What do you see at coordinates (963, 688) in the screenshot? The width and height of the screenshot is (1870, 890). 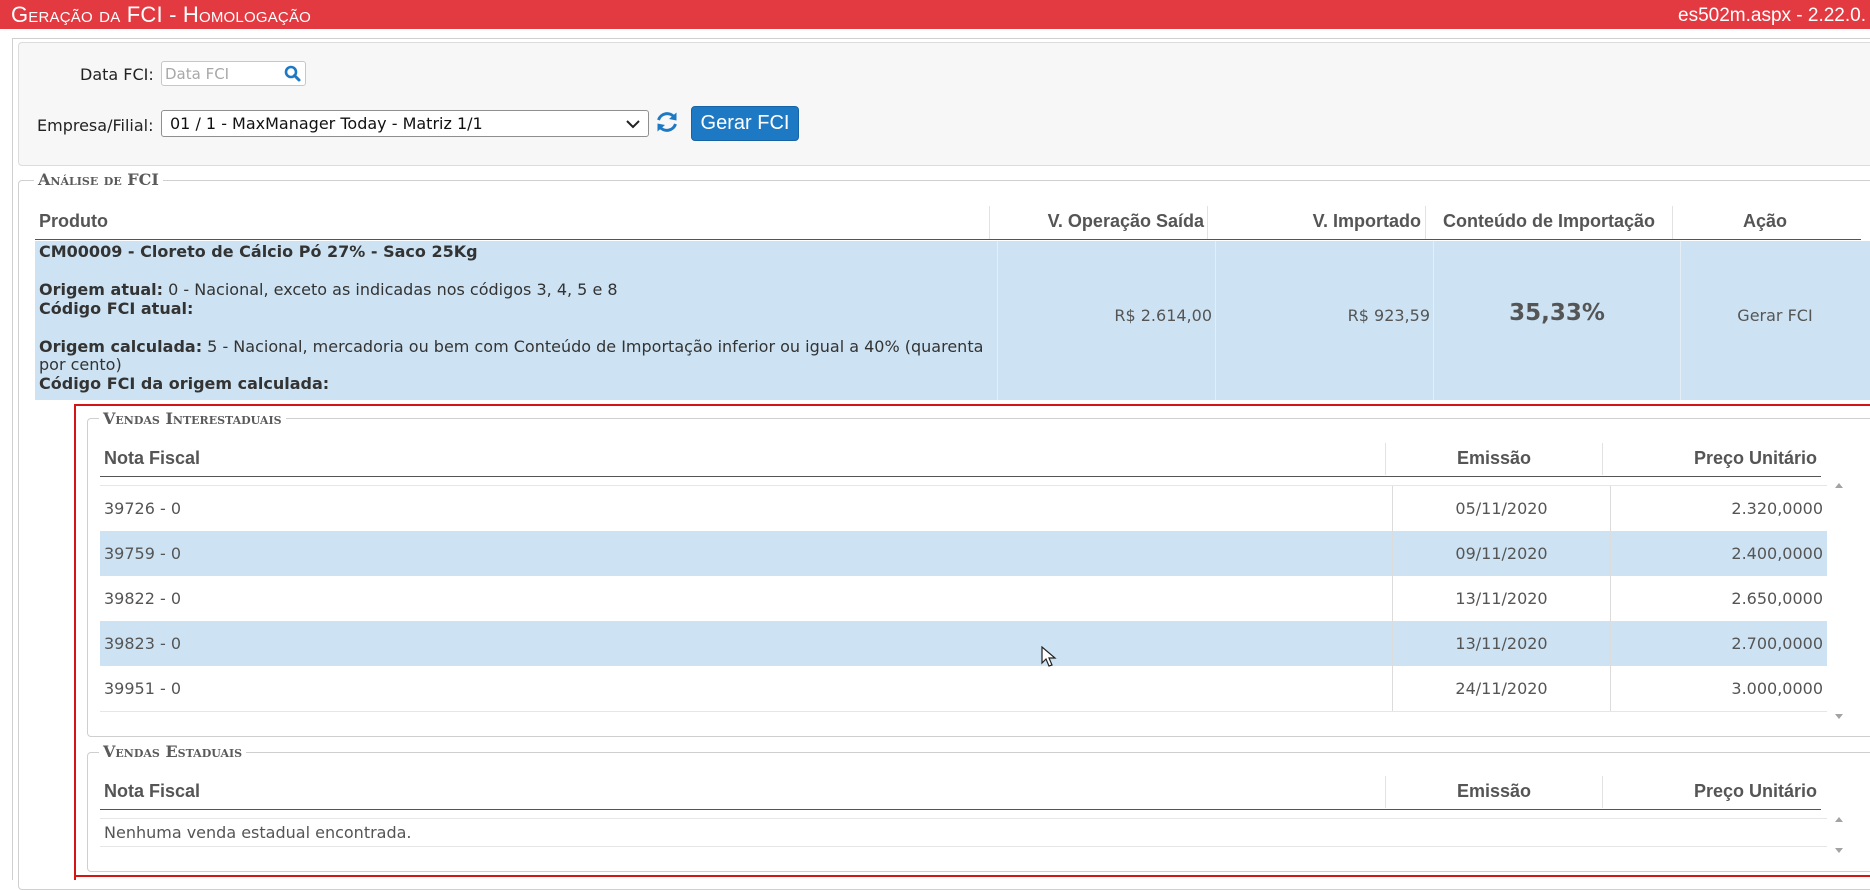 I see `table-row: 39951 - 0 24/11/2020 3.000,0000` at bounding box center [963, 688].